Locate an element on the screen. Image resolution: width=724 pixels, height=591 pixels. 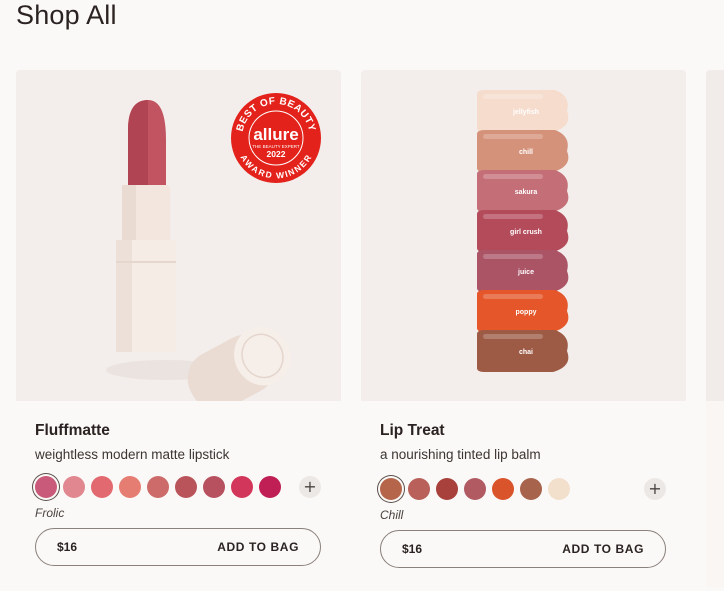
shade-label: jellyfish is located at coordinates (525, 112).